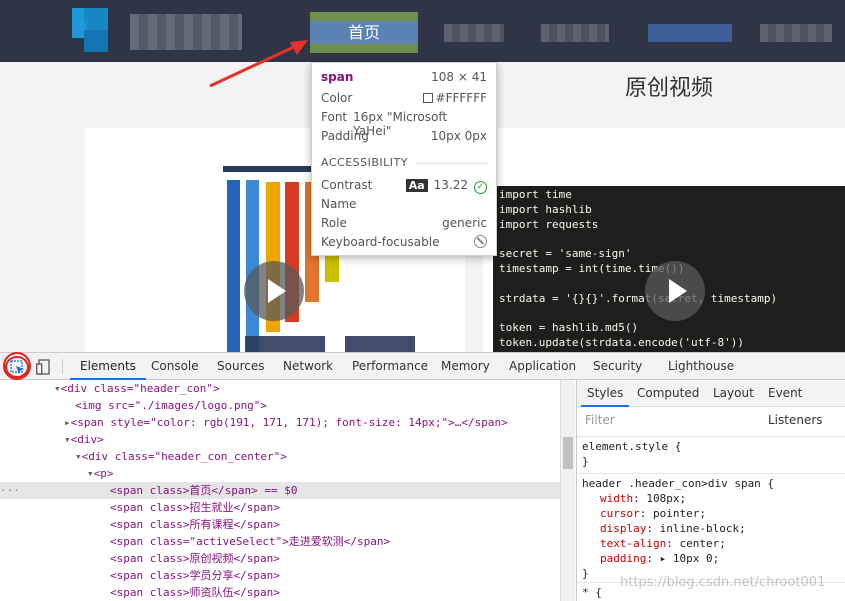  Describe the element at coordinates (568, 453) in the screenshot. I see `scrollbar-thumb` at that location.